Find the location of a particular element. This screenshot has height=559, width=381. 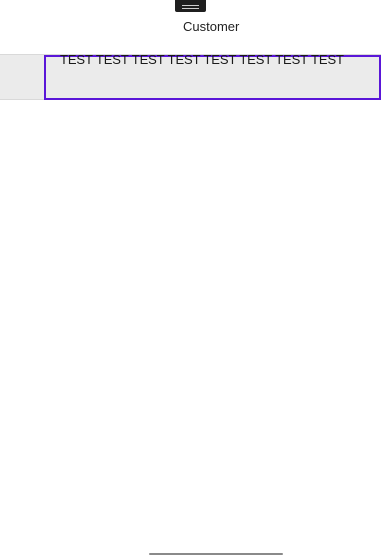

customer-field-value: TEST TEST TEST TEST TEST TEST TEST TEST is located at coordinates (202, 60).